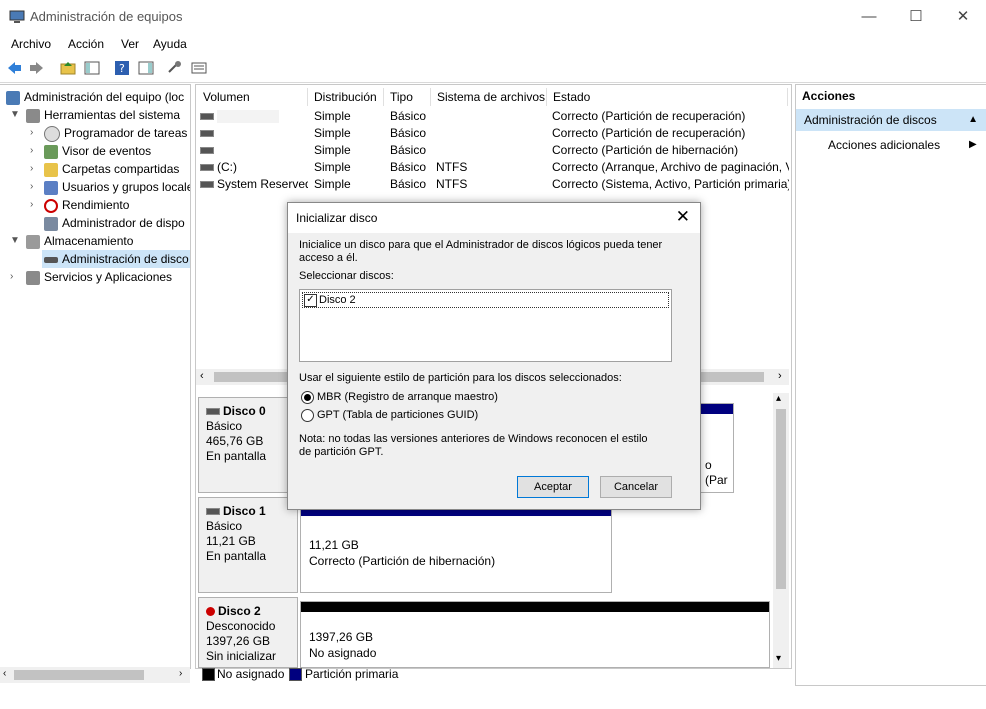  I want to click on minimize-button: —, so click(869, 17).